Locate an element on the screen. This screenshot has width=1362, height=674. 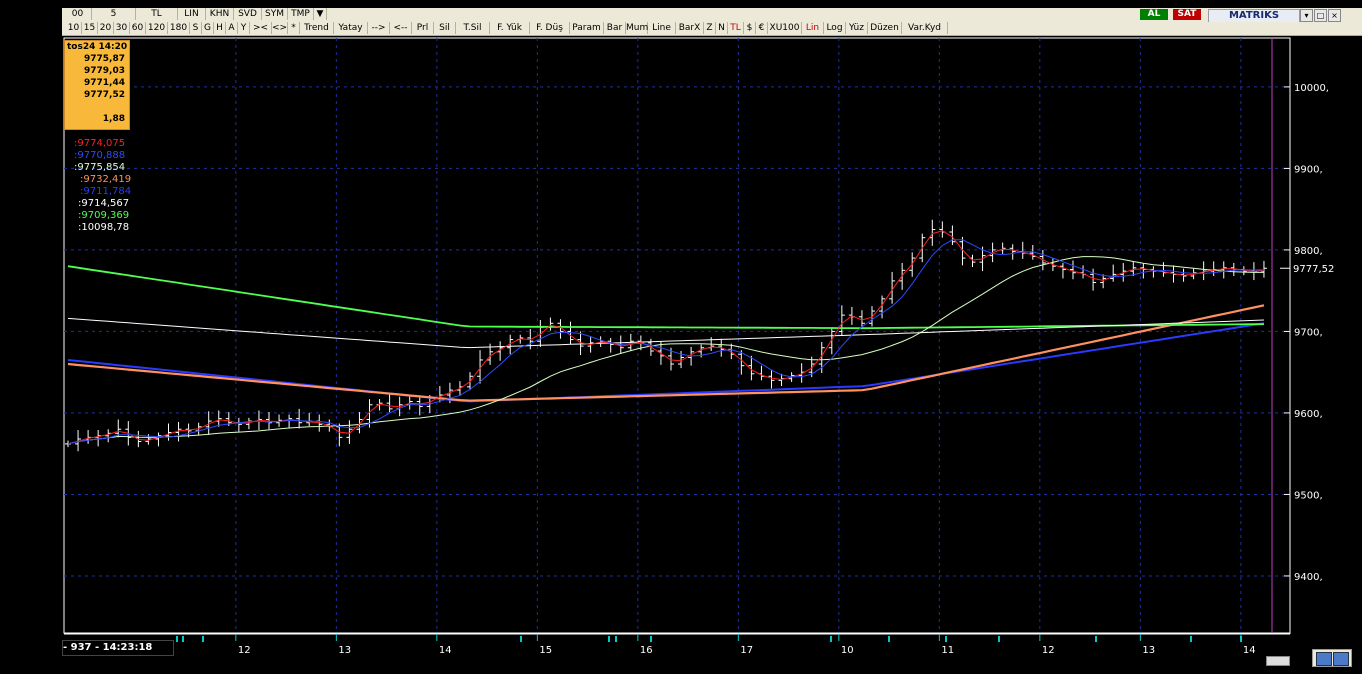
last-price-label: 9777,52 is located at coordinates (1313, 269).